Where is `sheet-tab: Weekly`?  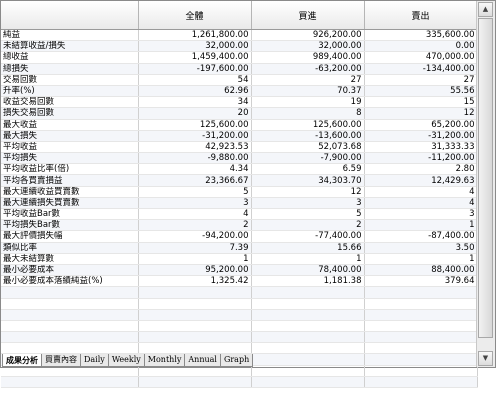 sheet-tab: Weekly is located at coordinates (126, 360).